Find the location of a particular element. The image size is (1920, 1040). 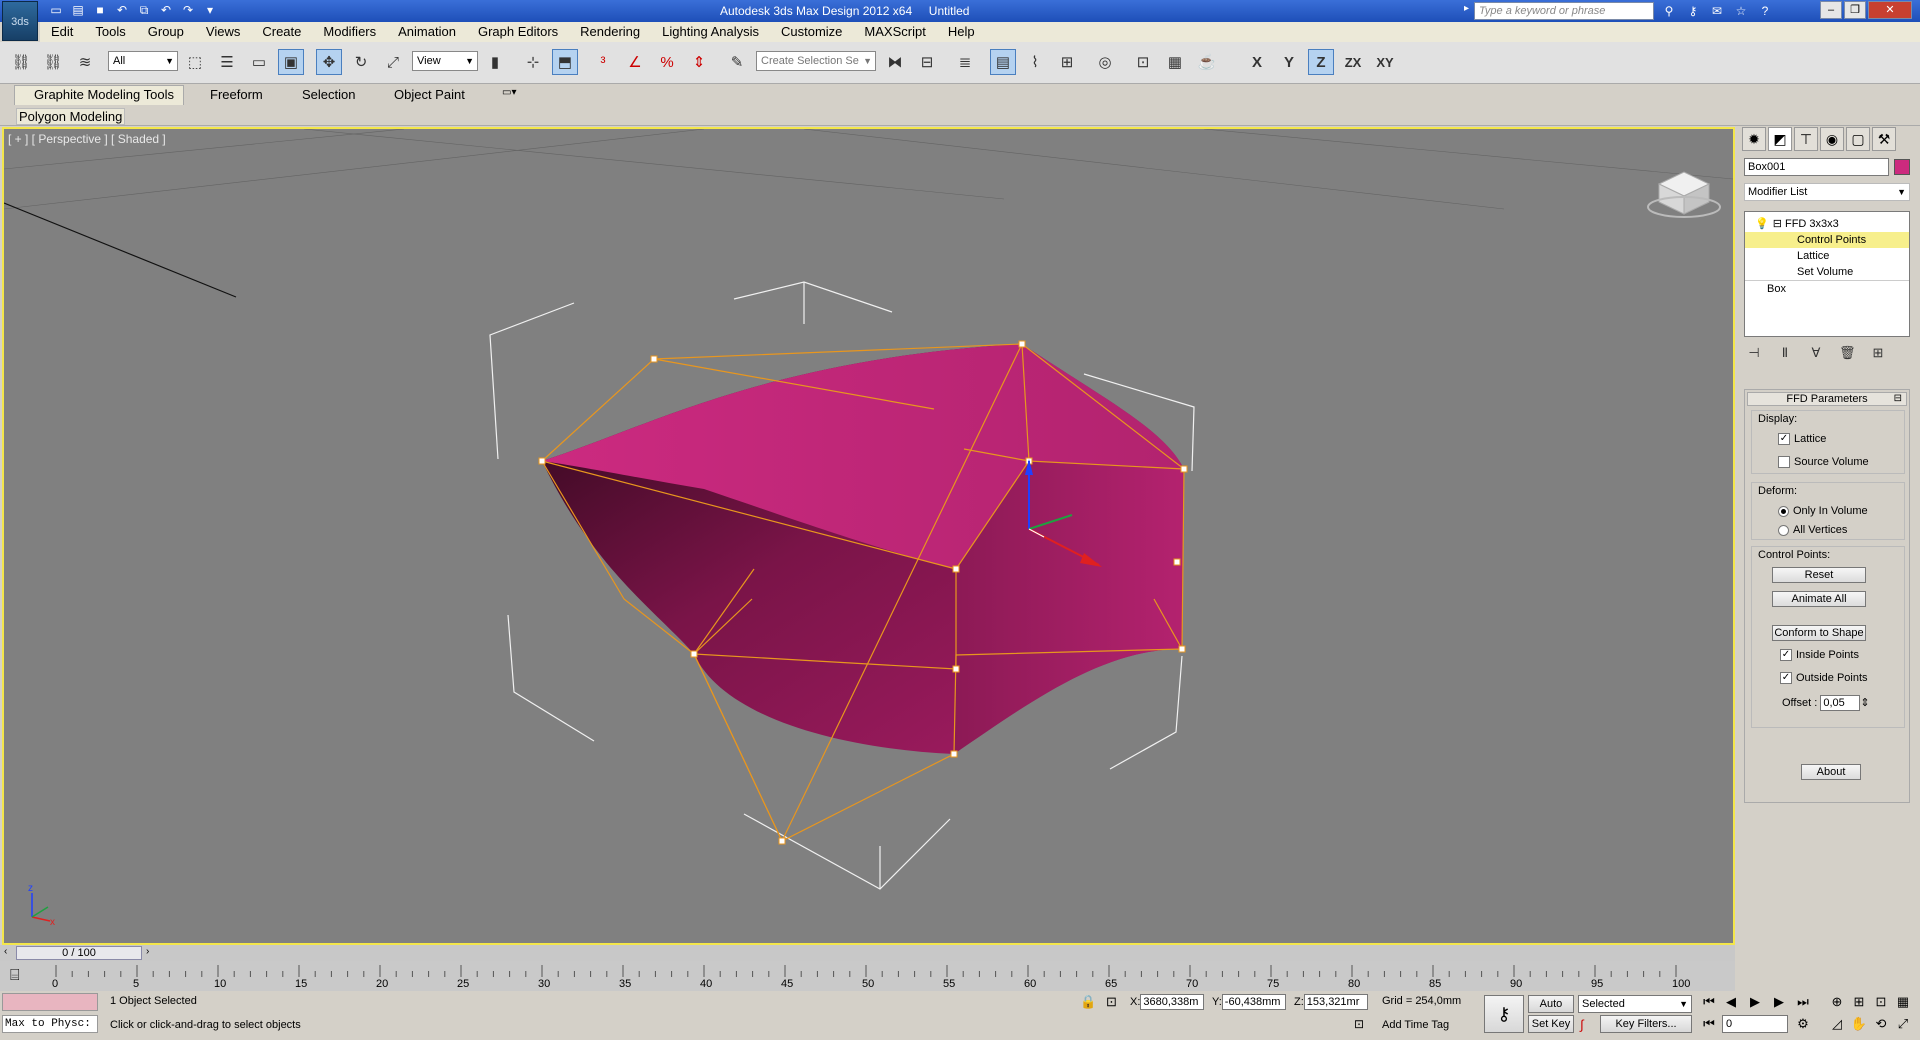

default-tangent-icon: ∫ is located at coordinates (1582, 1024).